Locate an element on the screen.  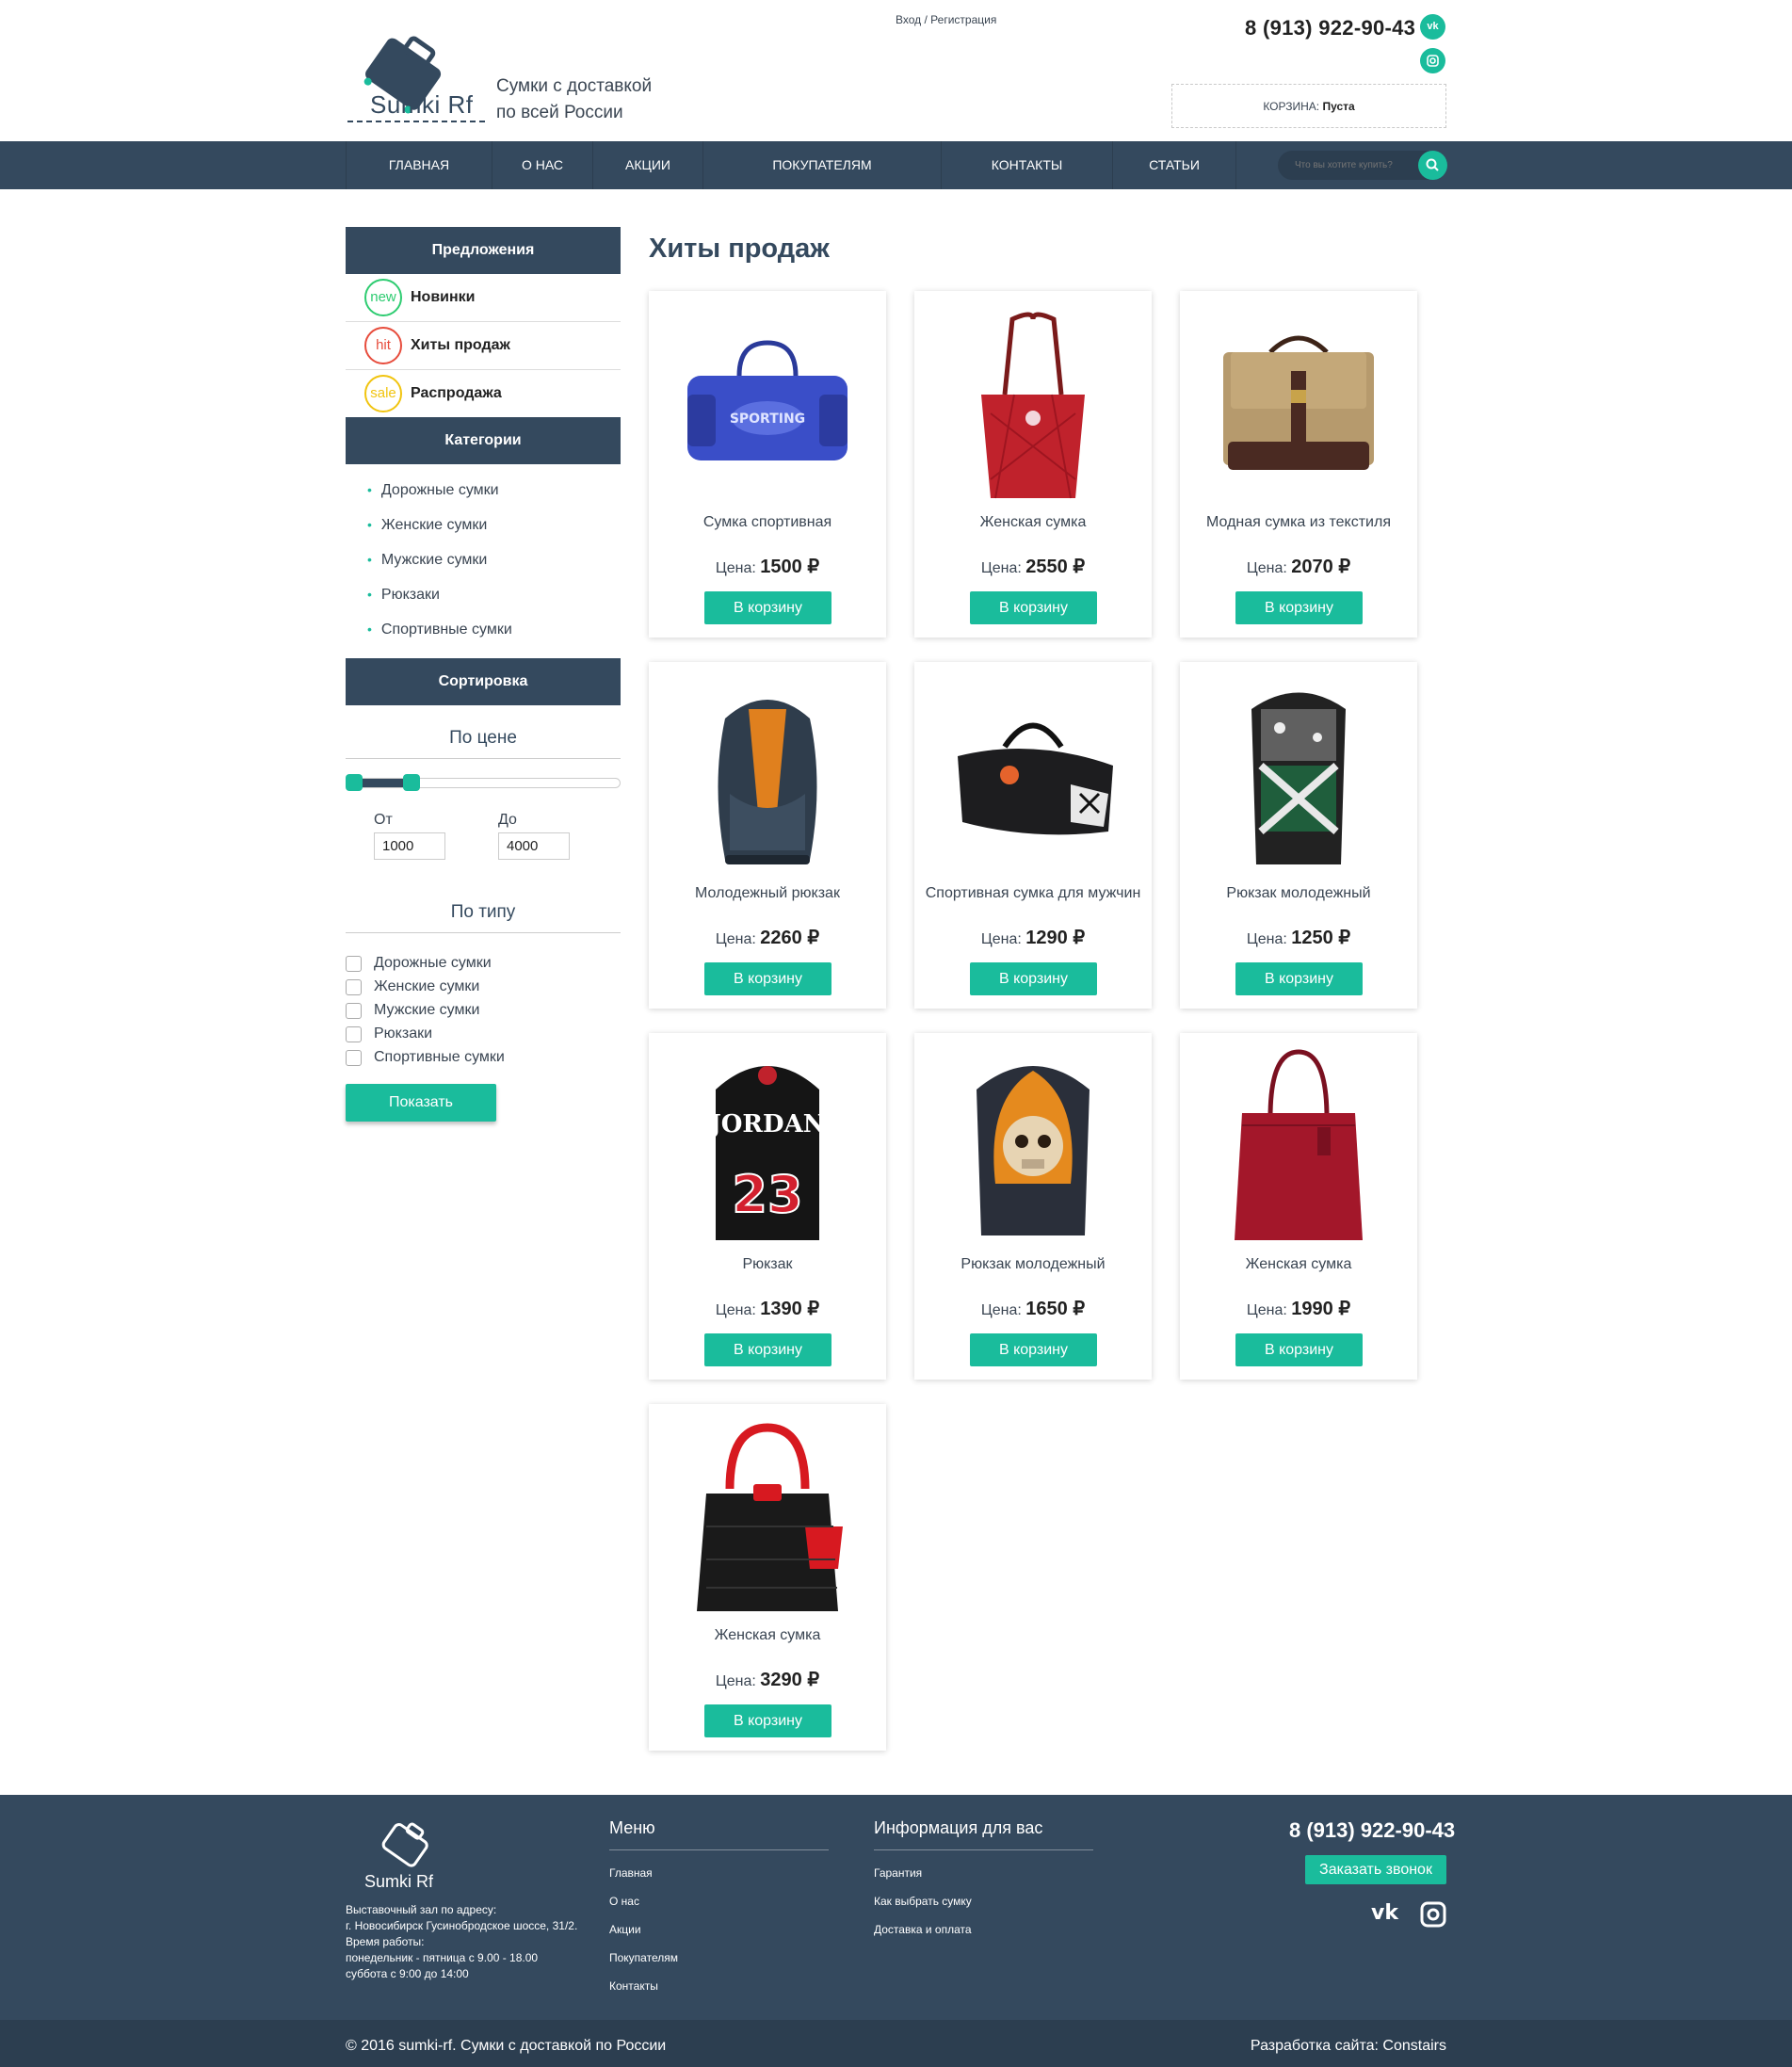
product-name: Рюкзак is located at coordinates (767, 1264).